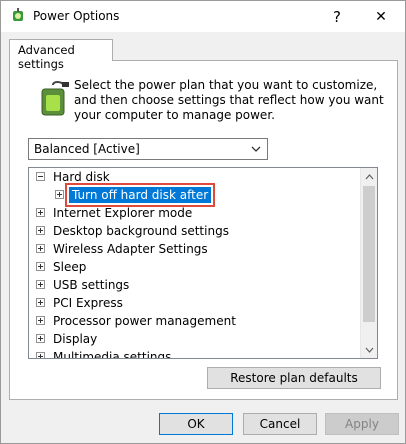  Describe the element at coordinates (197, 267) in the screenshot. I see `tree-item-sleep: Sleep` at that location.